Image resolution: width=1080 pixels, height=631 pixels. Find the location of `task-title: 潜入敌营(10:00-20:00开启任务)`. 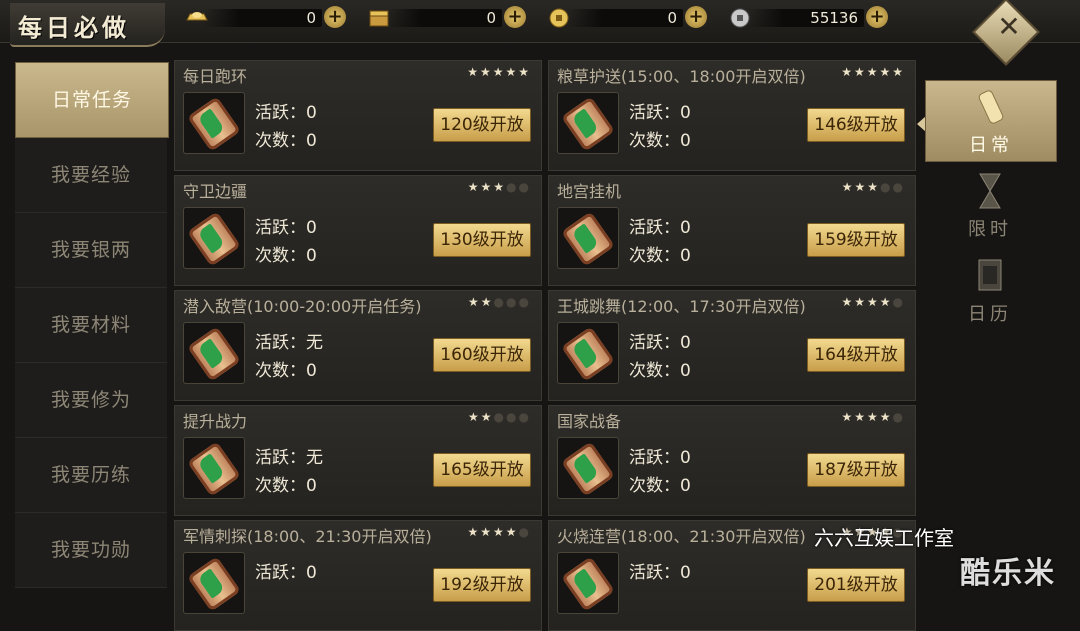

task-title: 潜入敌营(10:00-20:00开启任务) is located at coordinates (302, 306).